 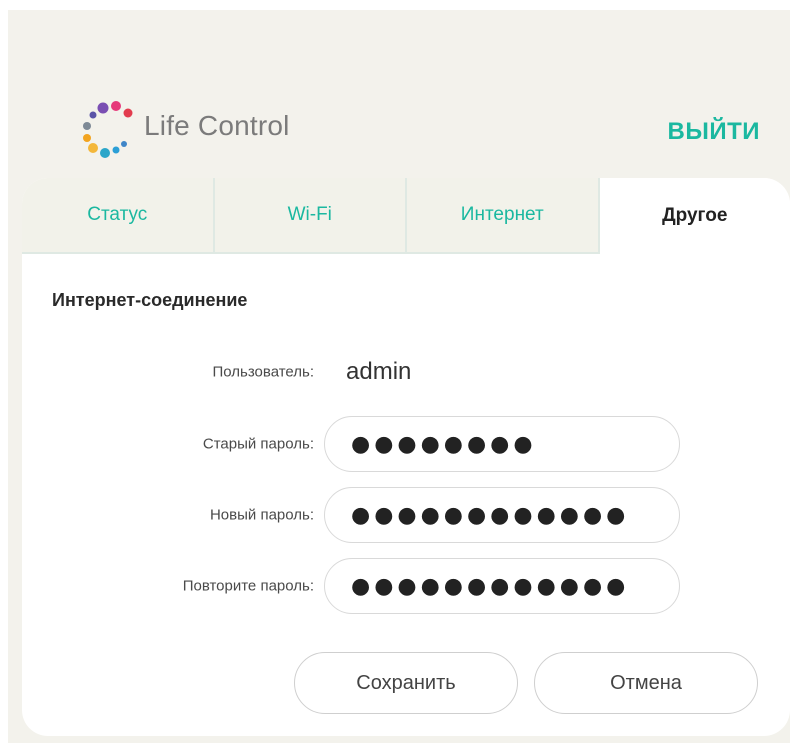 I want to click on old-password-label: Старый пароль:, so click(x=258, y=444).